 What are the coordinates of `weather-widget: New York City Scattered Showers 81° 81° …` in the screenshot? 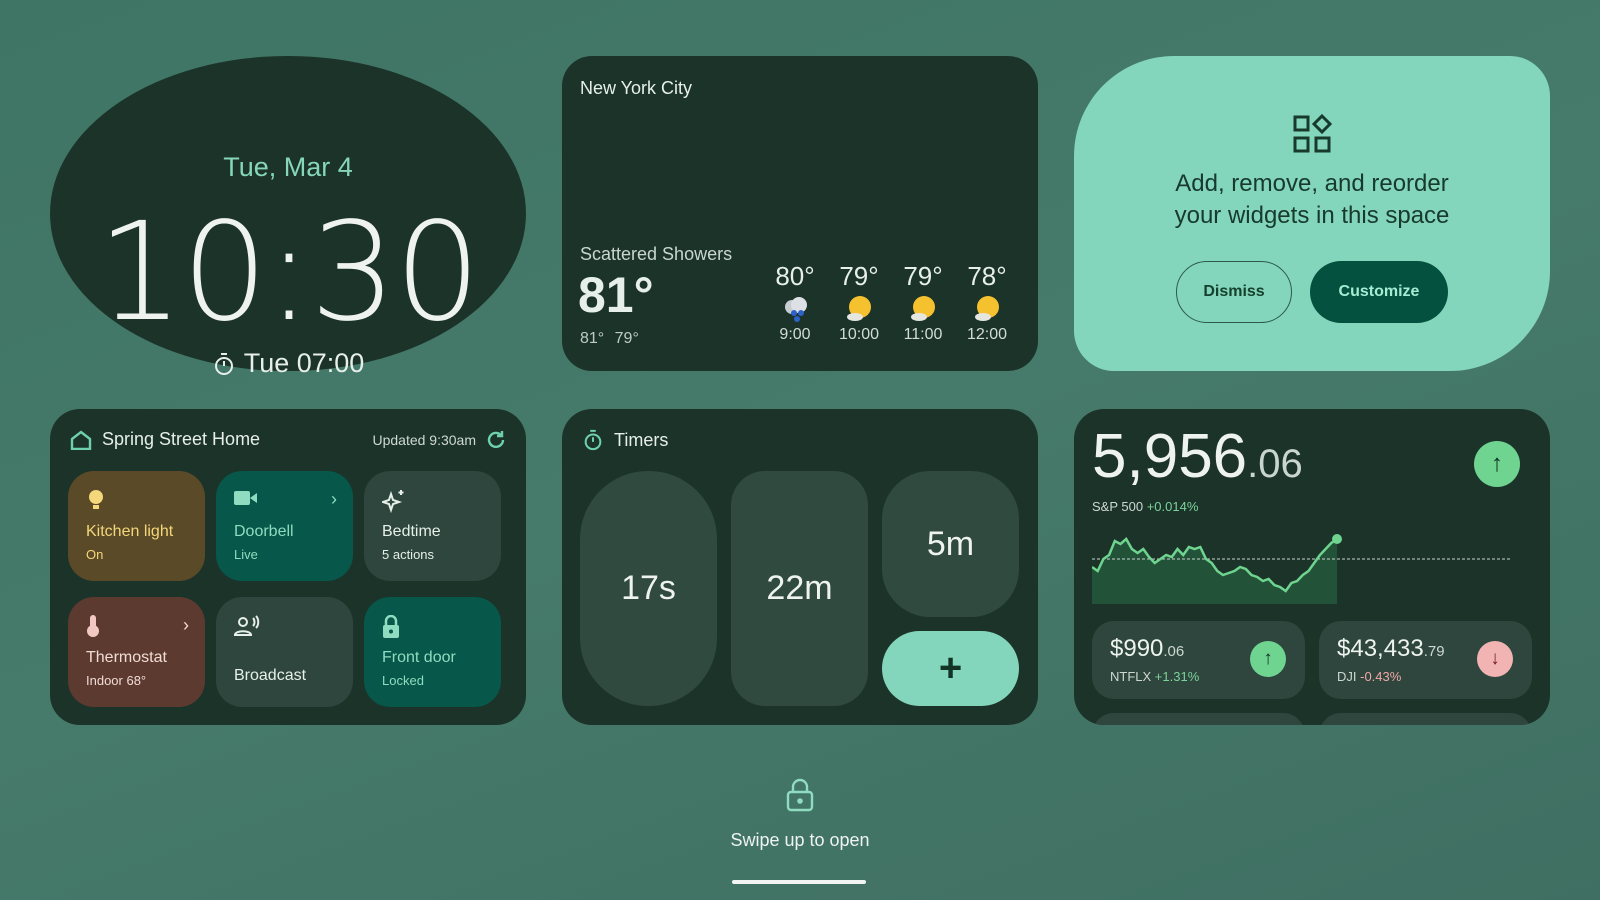 It's located at (800, 213).